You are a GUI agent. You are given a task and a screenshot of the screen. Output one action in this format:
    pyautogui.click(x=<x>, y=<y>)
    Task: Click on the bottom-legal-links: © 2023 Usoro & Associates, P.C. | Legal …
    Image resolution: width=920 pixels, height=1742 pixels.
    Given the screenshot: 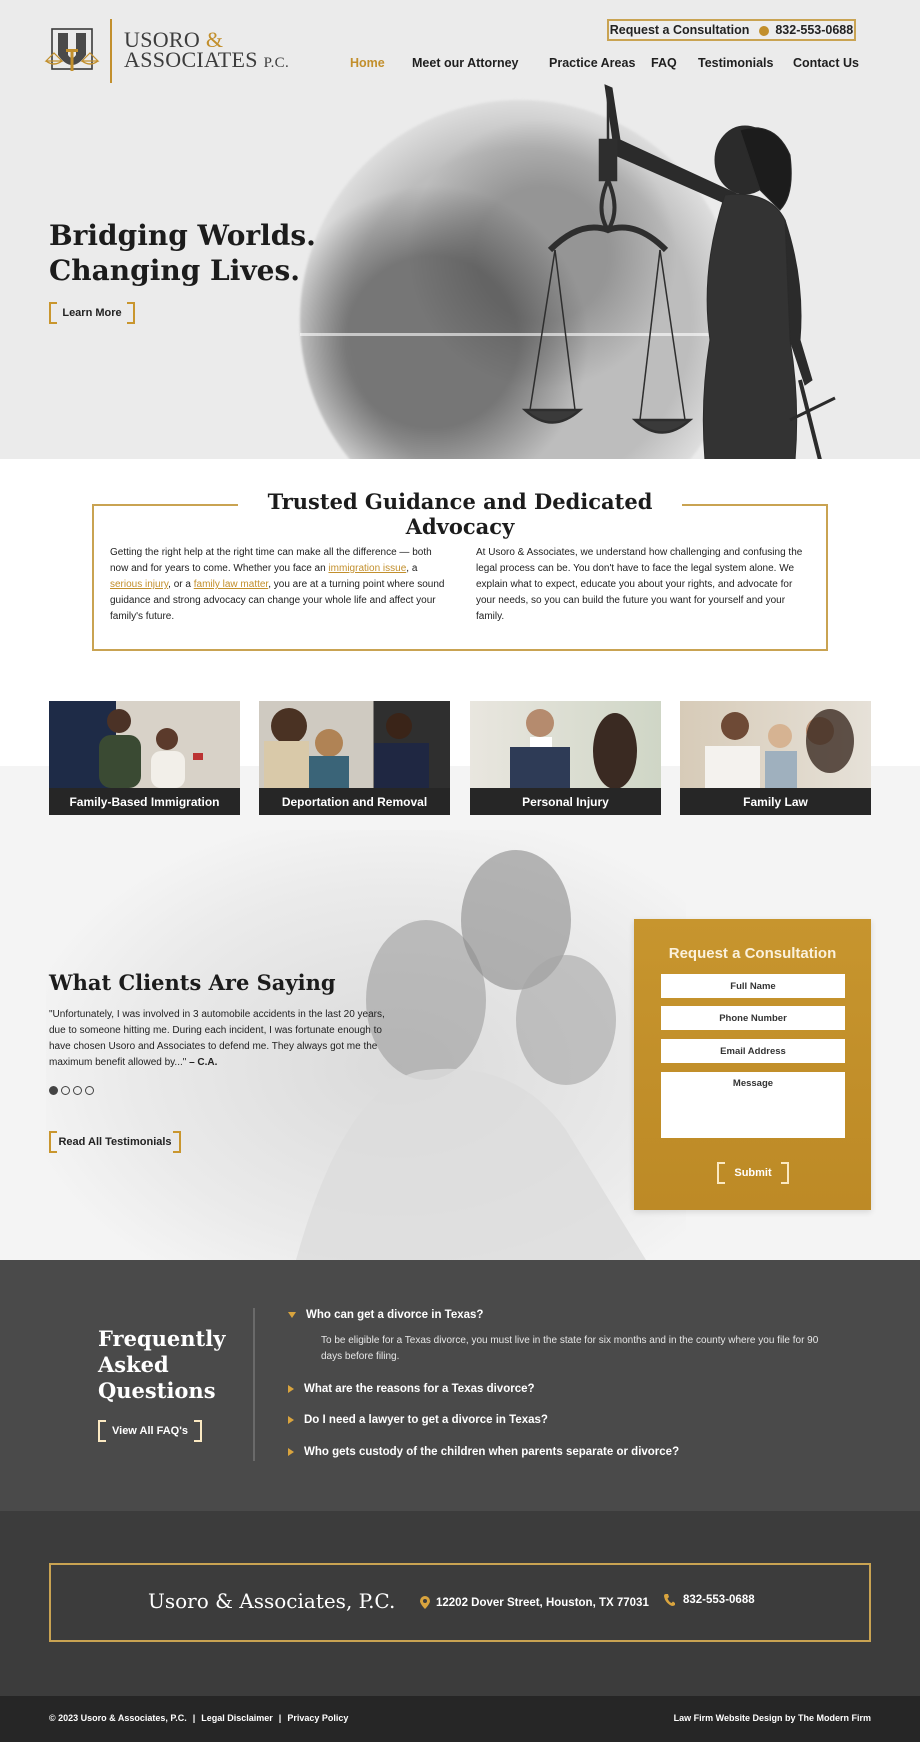 What is the action you would take?
    pyautogui.click(x=198, y=1718)
    